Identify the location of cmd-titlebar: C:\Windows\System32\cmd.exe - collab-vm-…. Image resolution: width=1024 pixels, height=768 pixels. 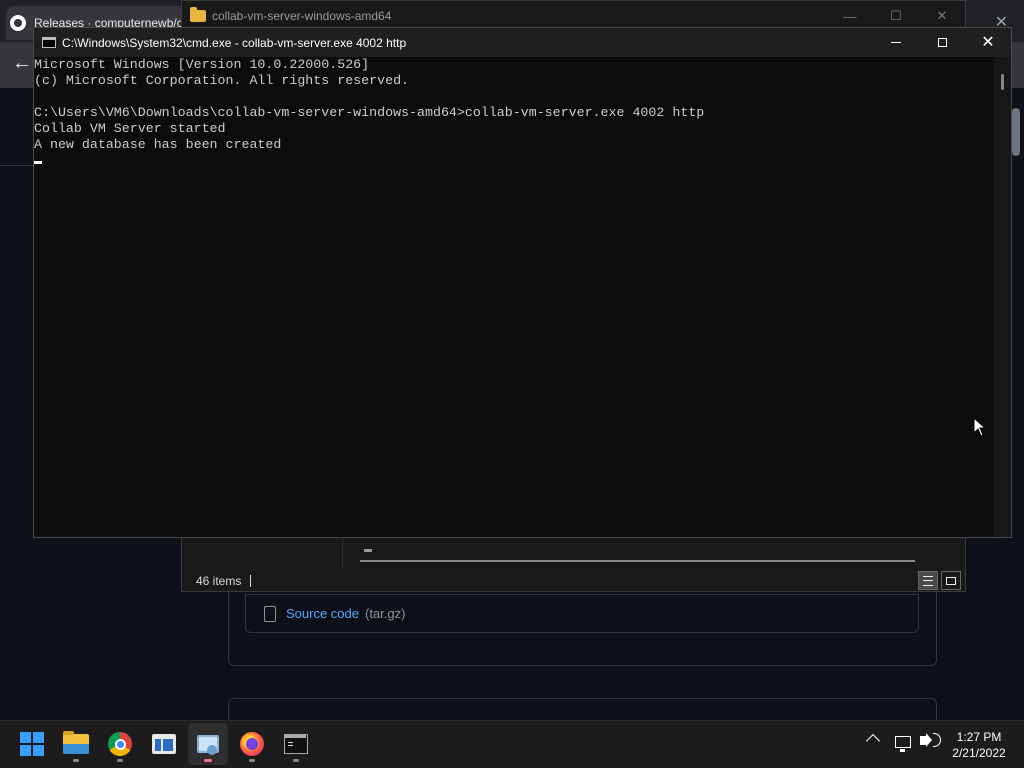
(522, 42).